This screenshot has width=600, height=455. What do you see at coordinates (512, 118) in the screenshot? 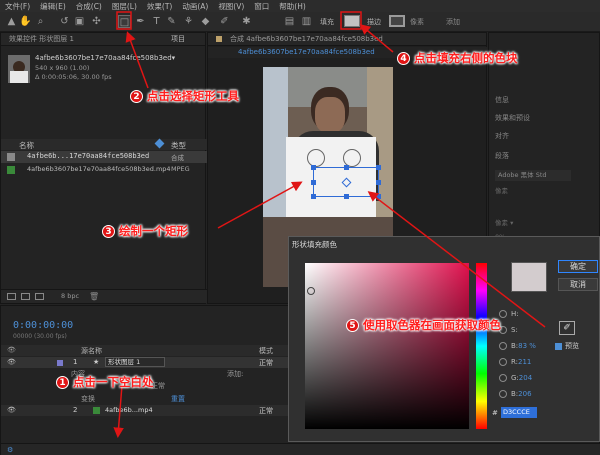
I see `panel-effects-presets: 效果和预设` at bounding box center [512, 118].